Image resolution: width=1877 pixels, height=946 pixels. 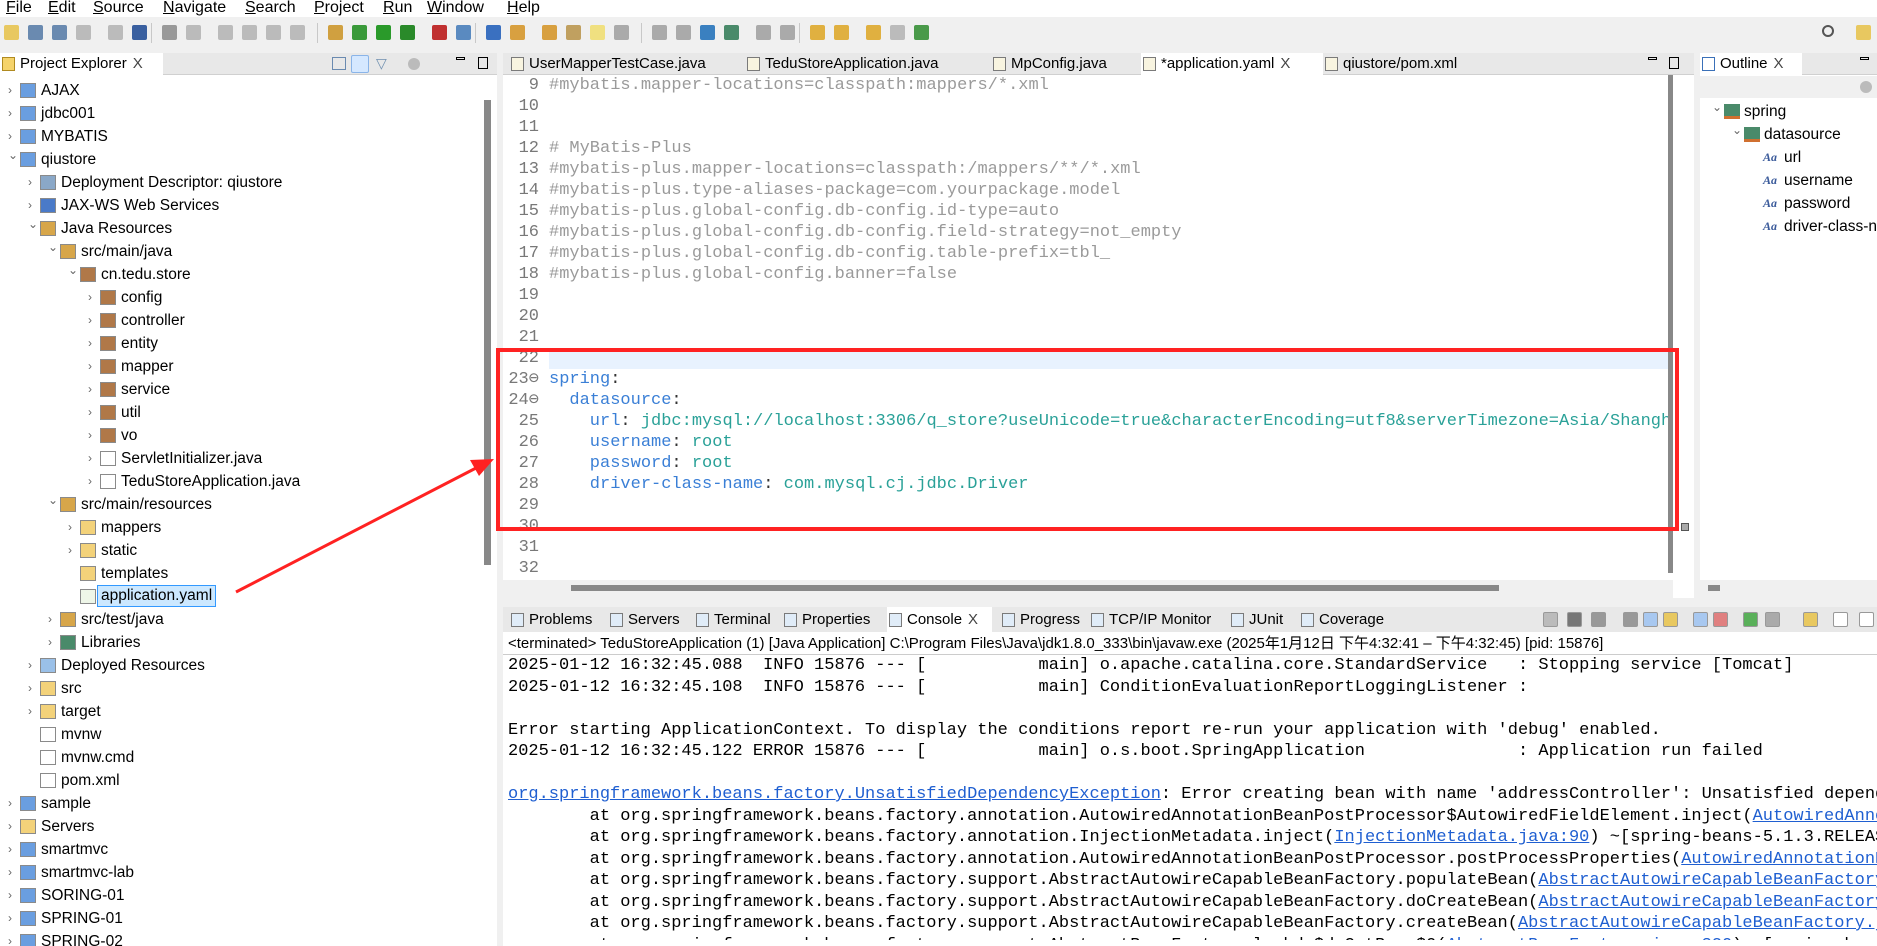 What do you see at coordinates (357, 529) in the screenshot?
I see `arrow-line` at bounding box center [357, 529].